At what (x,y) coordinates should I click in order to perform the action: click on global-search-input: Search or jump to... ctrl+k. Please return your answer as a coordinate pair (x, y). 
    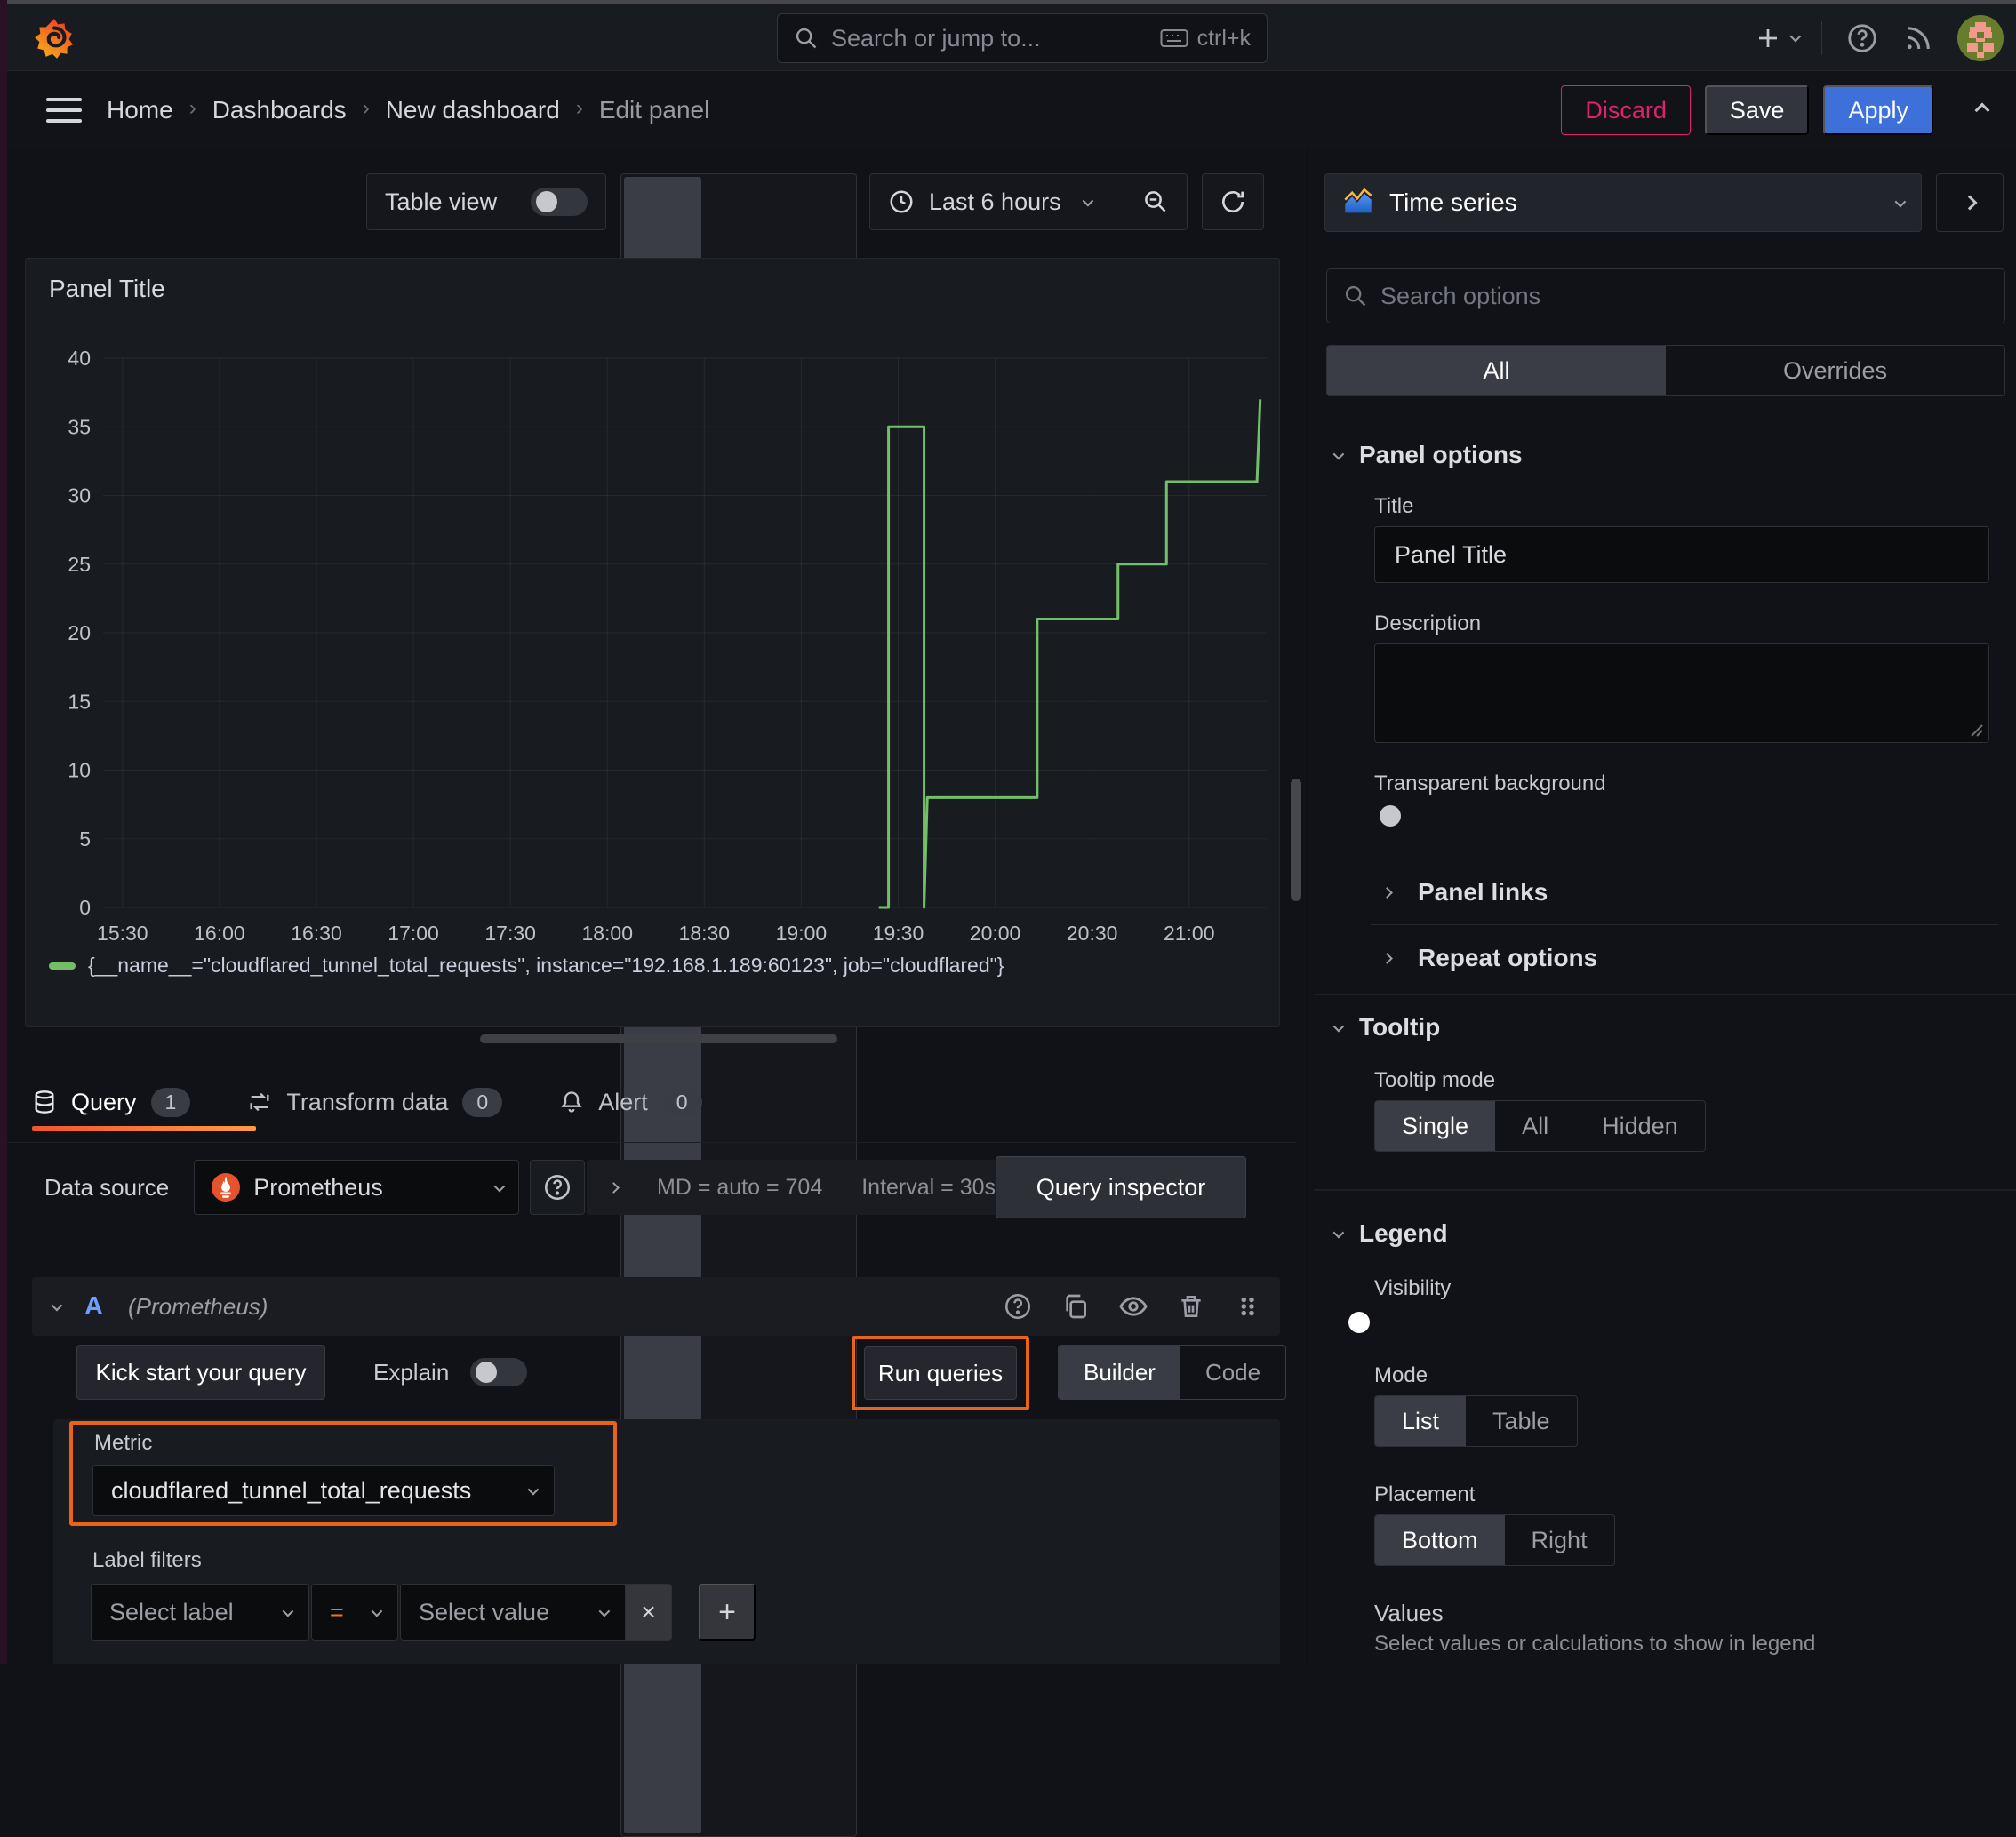
    Looking at the image, I should click on (1022, 38).